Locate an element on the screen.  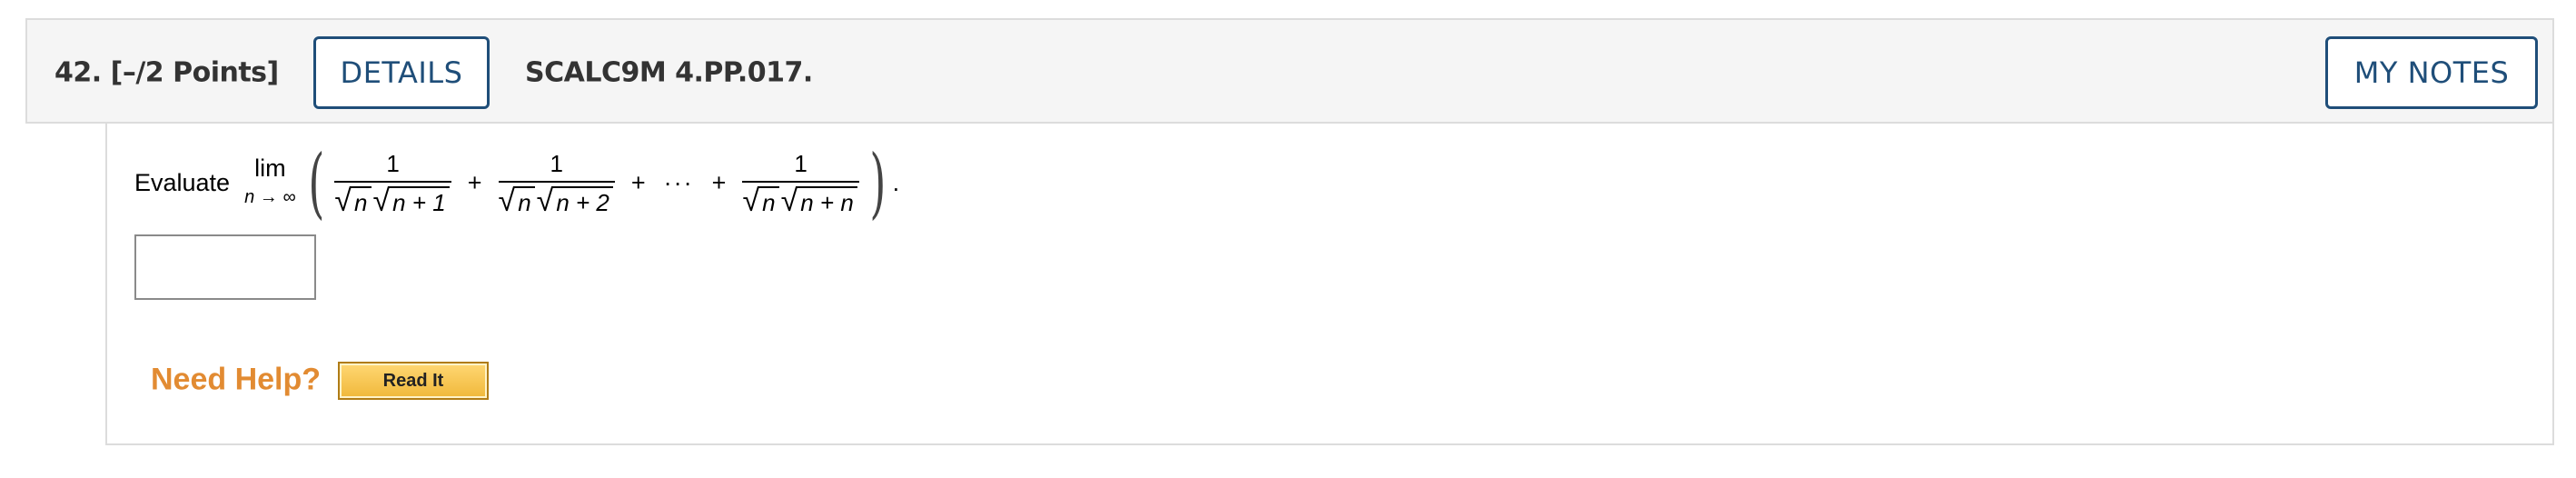
open-paren: ( is located at coordinates (315, 183).